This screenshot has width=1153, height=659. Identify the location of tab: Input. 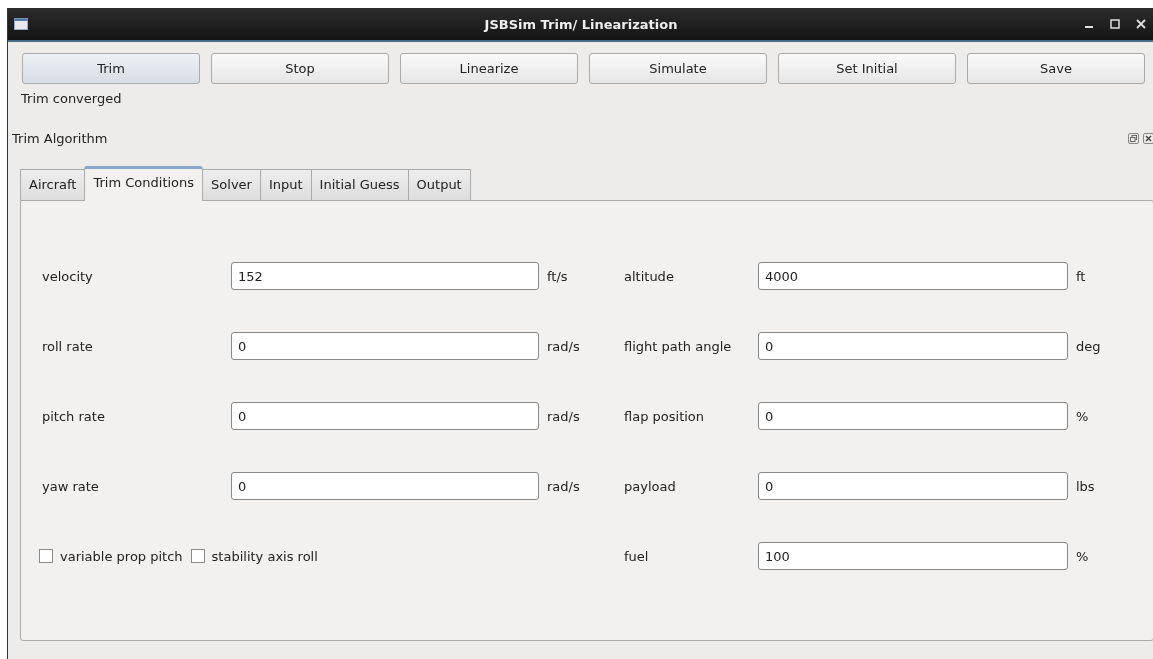
(285, 184).